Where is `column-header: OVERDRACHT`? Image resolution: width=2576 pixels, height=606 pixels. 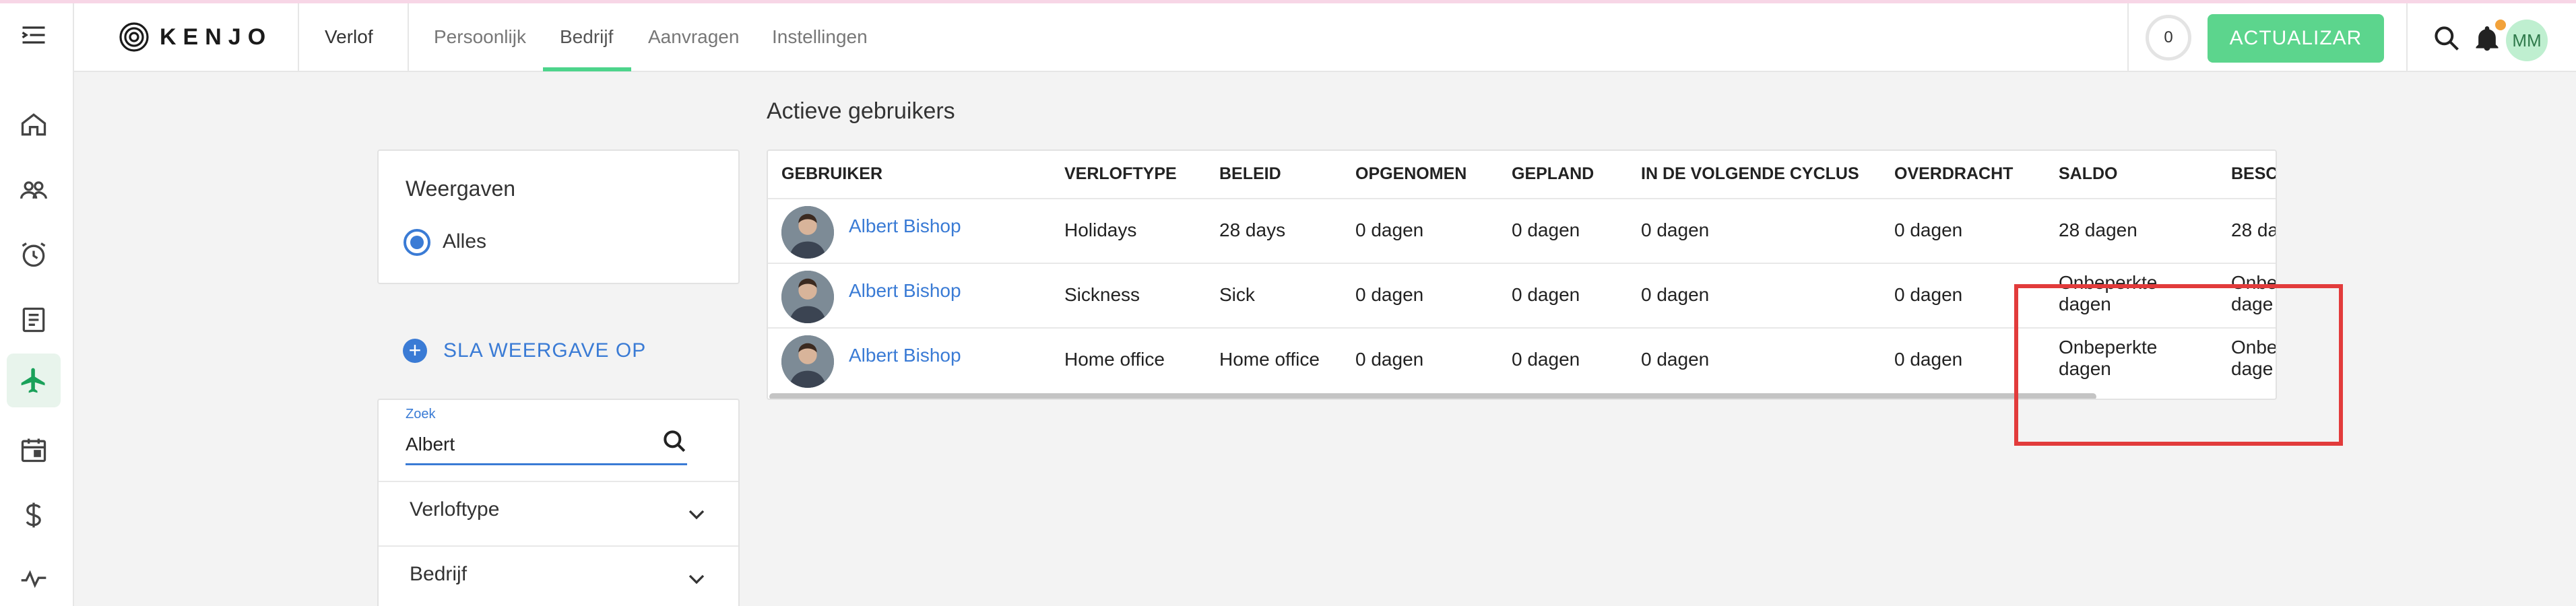 column-header: OVERDRACHT is located at coordinates (1954, 174).